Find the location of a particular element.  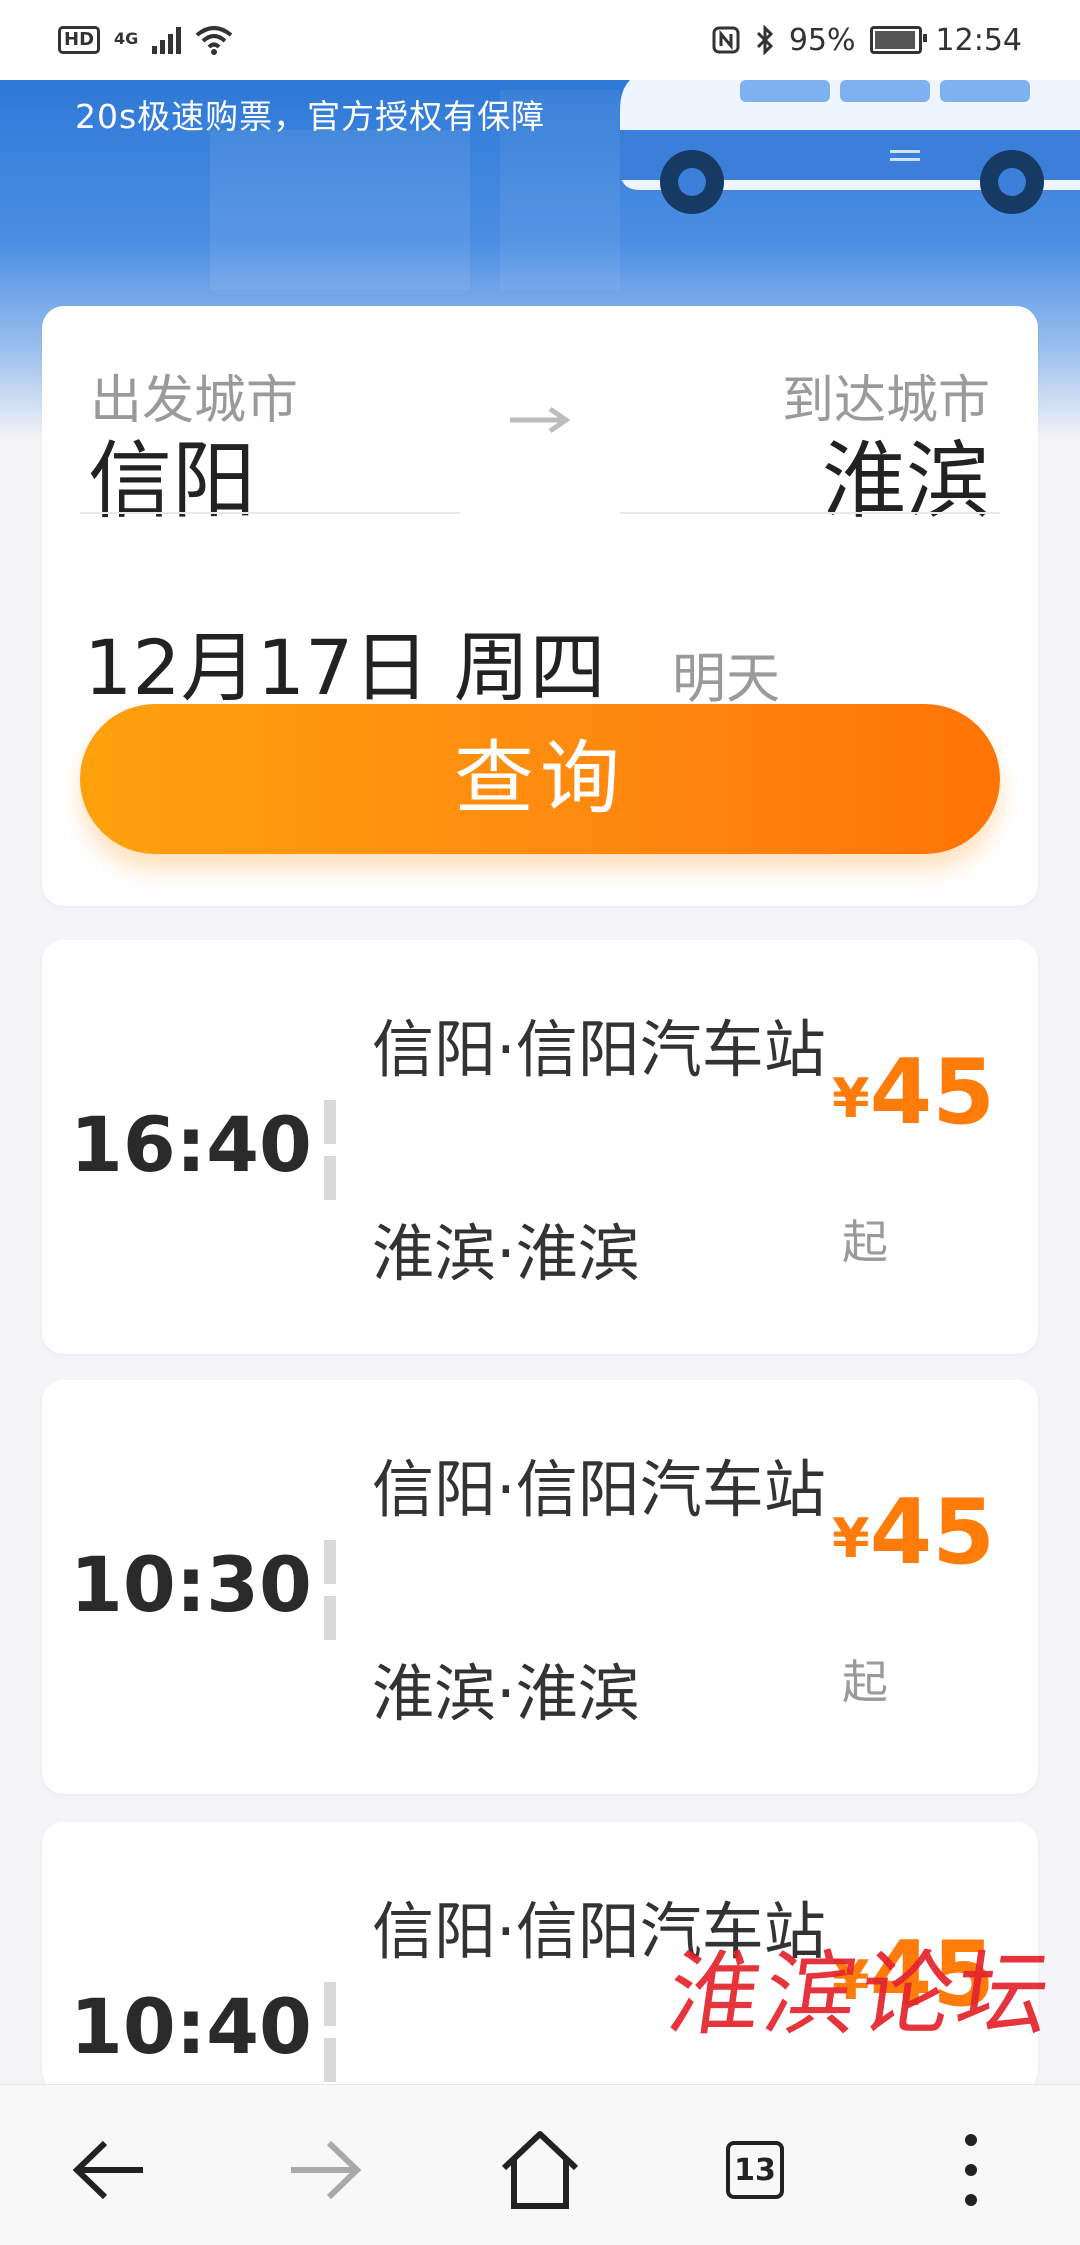

clock: 12:54 is located at coordinates (978, 40).